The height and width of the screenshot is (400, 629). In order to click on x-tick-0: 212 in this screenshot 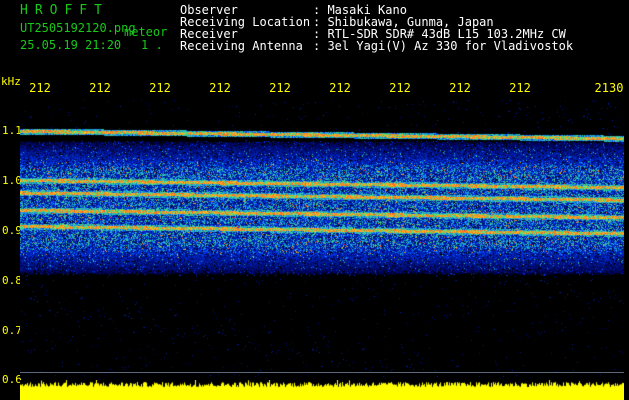, I will do `click(40, 88)`.